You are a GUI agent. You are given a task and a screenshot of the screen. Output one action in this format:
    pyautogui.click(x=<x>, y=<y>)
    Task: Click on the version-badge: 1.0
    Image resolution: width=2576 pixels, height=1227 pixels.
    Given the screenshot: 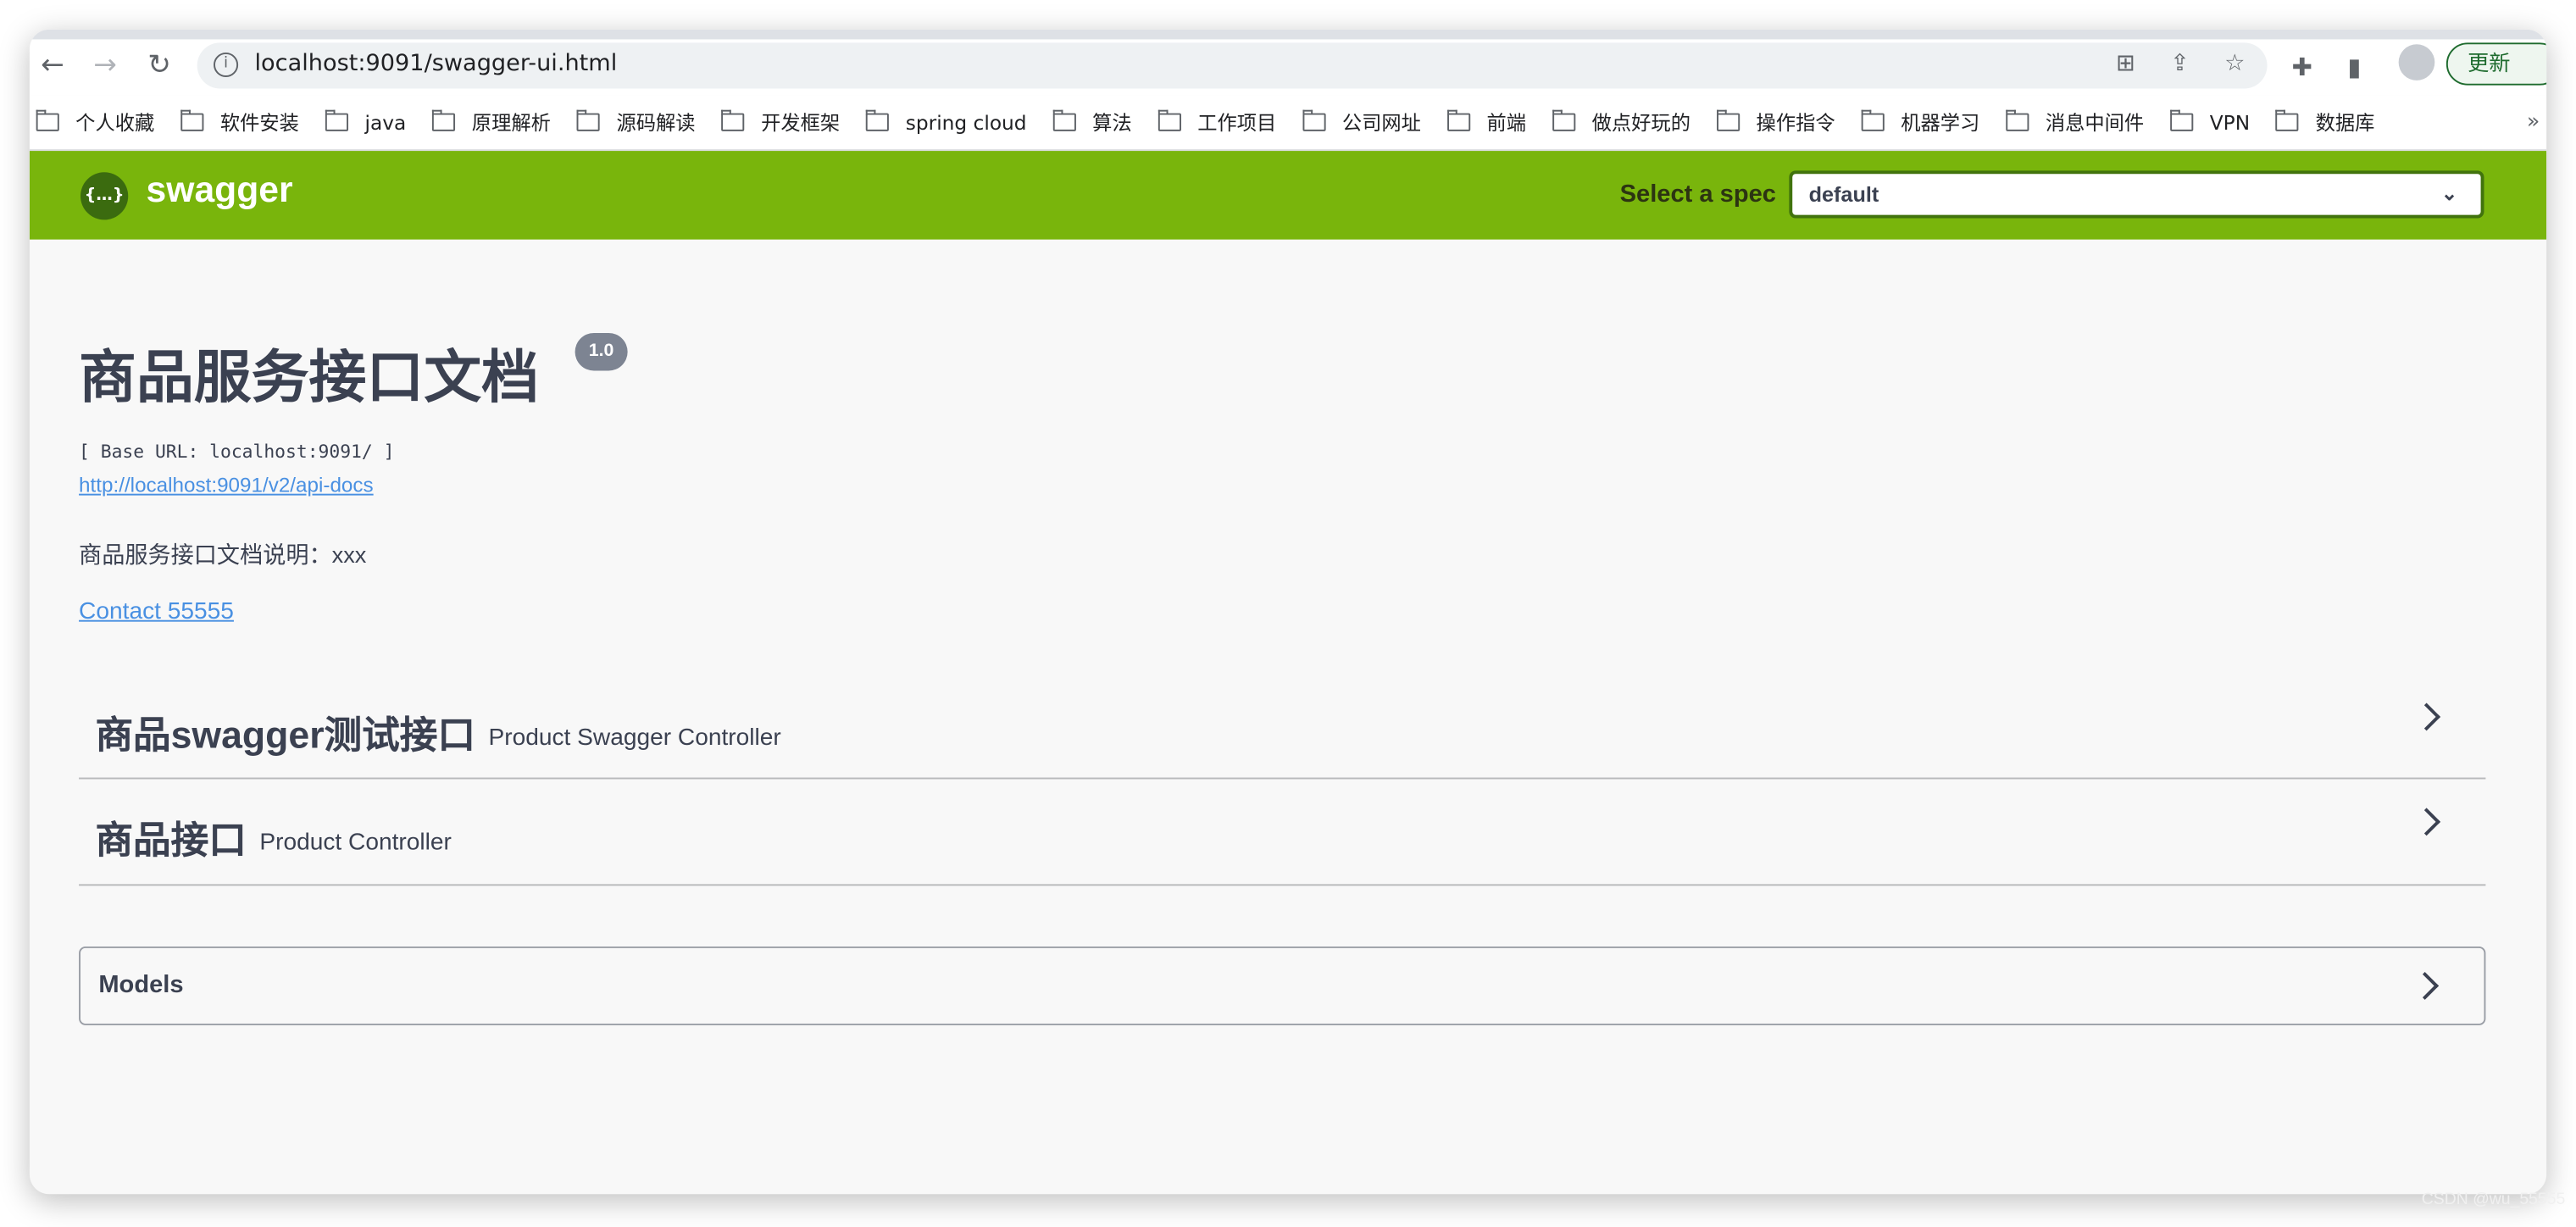 What is the action you would take?
    pyautogui.click(x=601, y=352)
    